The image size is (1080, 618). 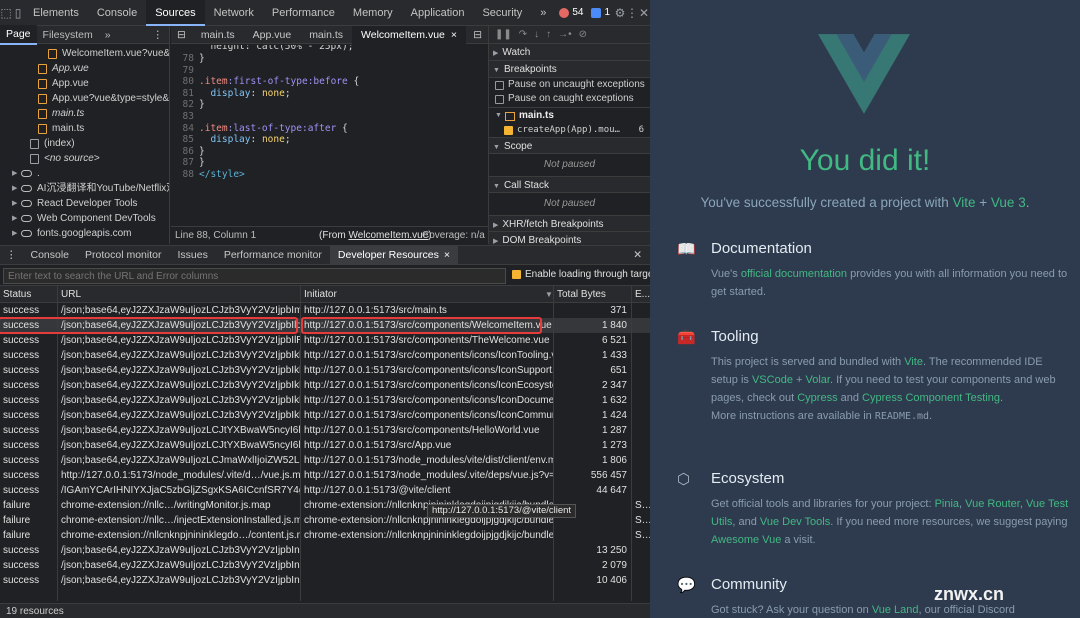 I want to click on step-icon: →•, so click(x=565, y=34).